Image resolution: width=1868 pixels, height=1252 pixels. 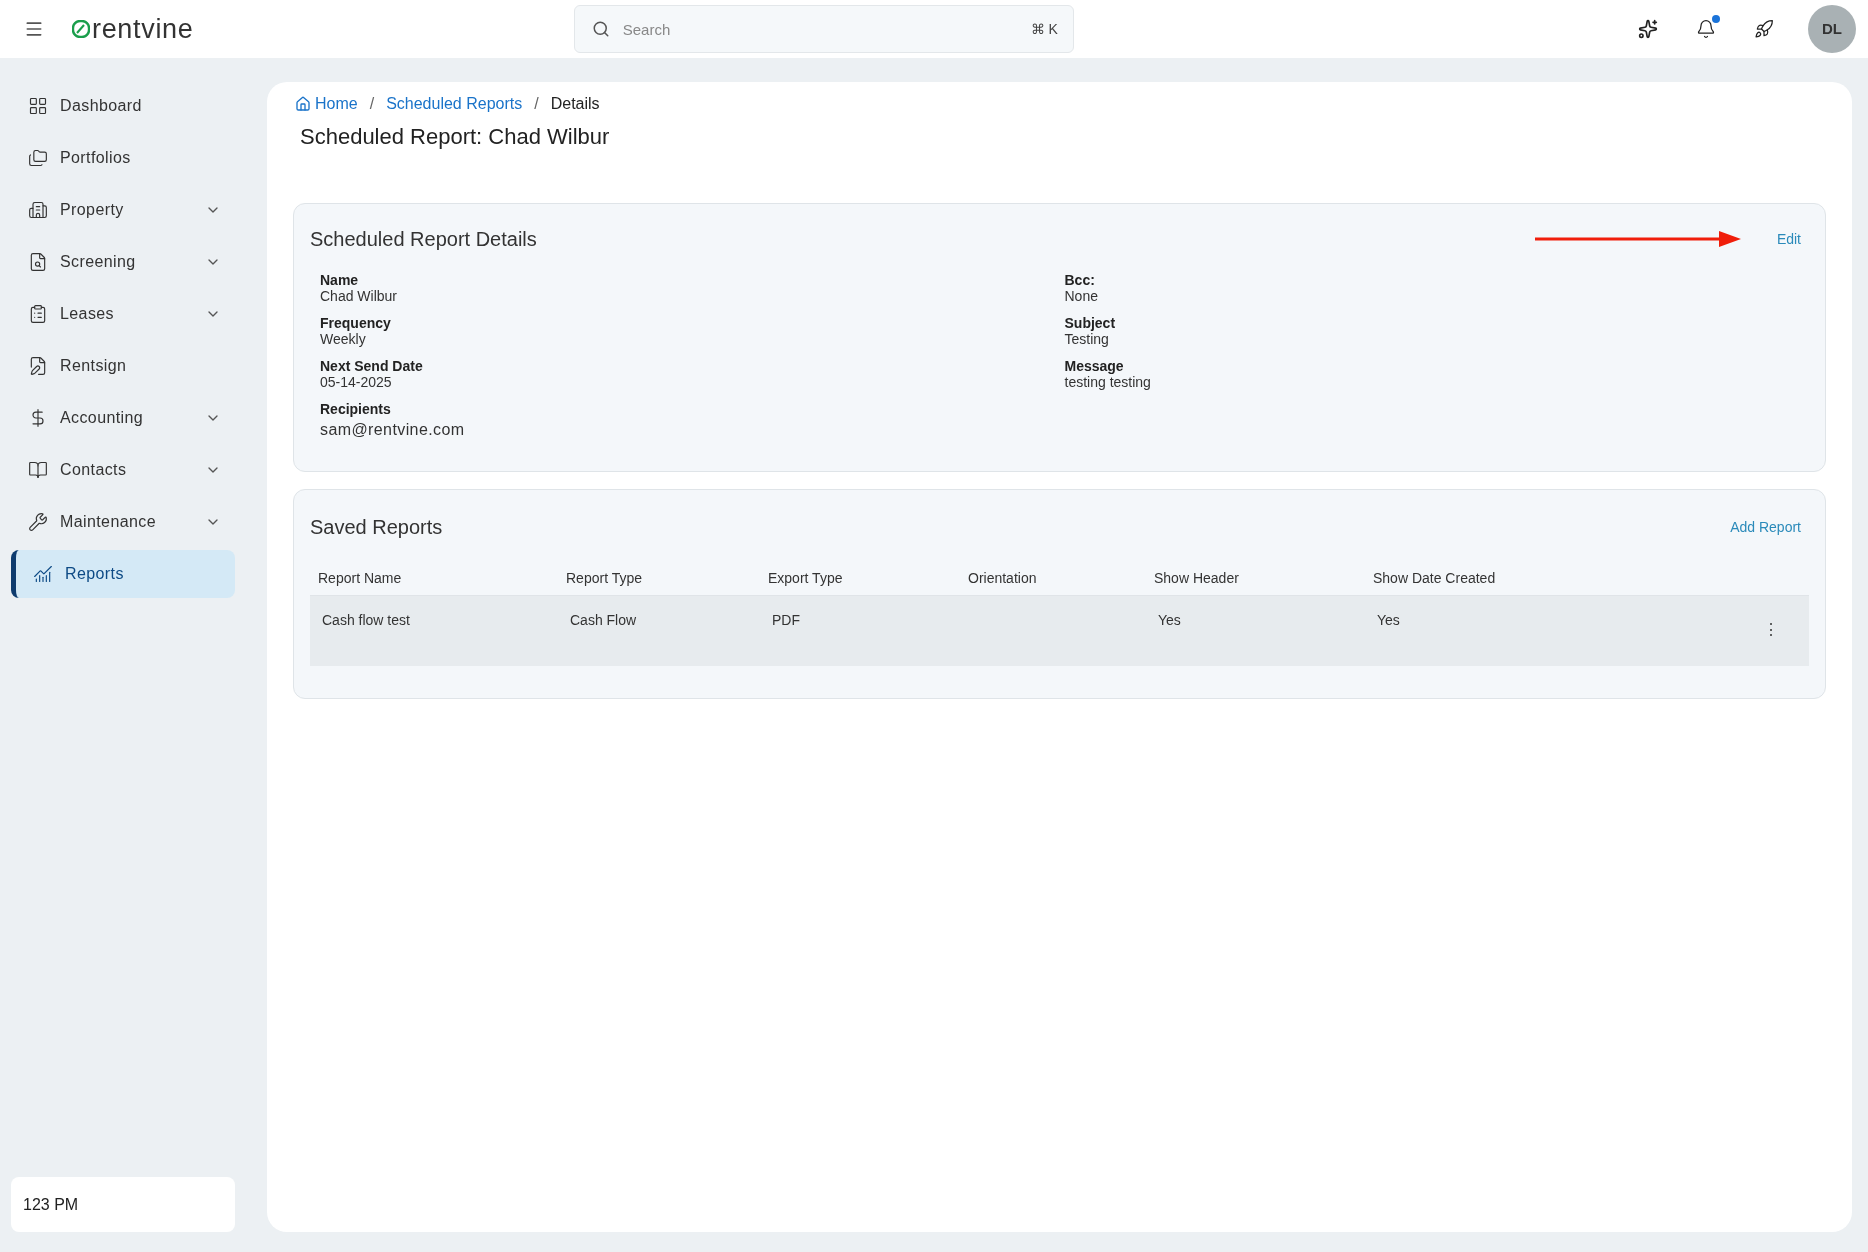 What do you see at coordinates (43, 574) in the screenshot?
I see `chart-icon` at bounding box center [43, 574].